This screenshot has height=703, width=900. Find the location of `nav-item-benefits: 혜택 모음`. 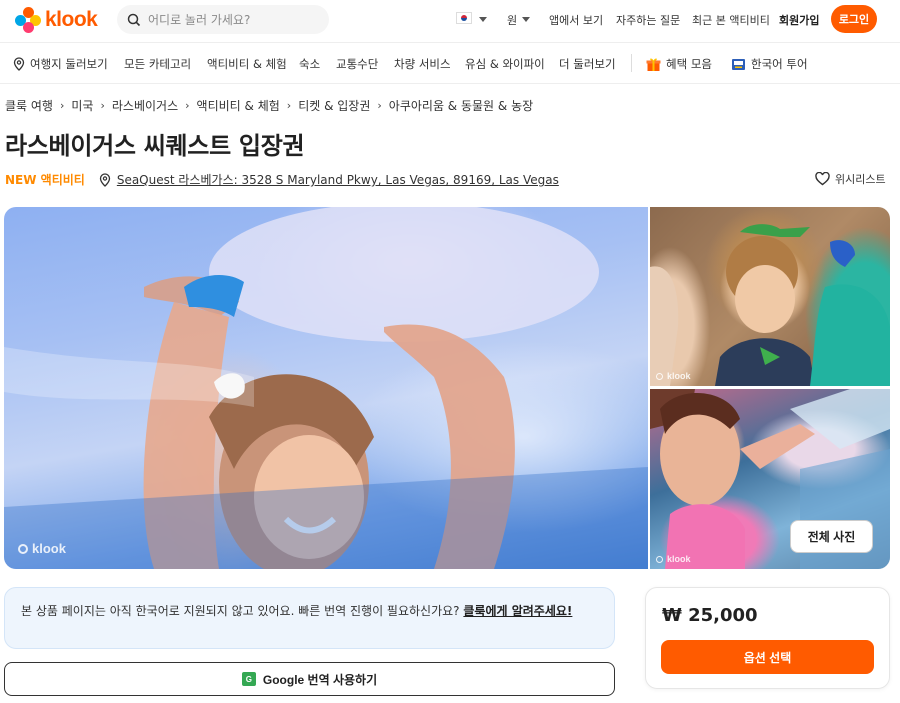

nav-item-benefits: 혜택 모음 is located at coordinates (679, 64).